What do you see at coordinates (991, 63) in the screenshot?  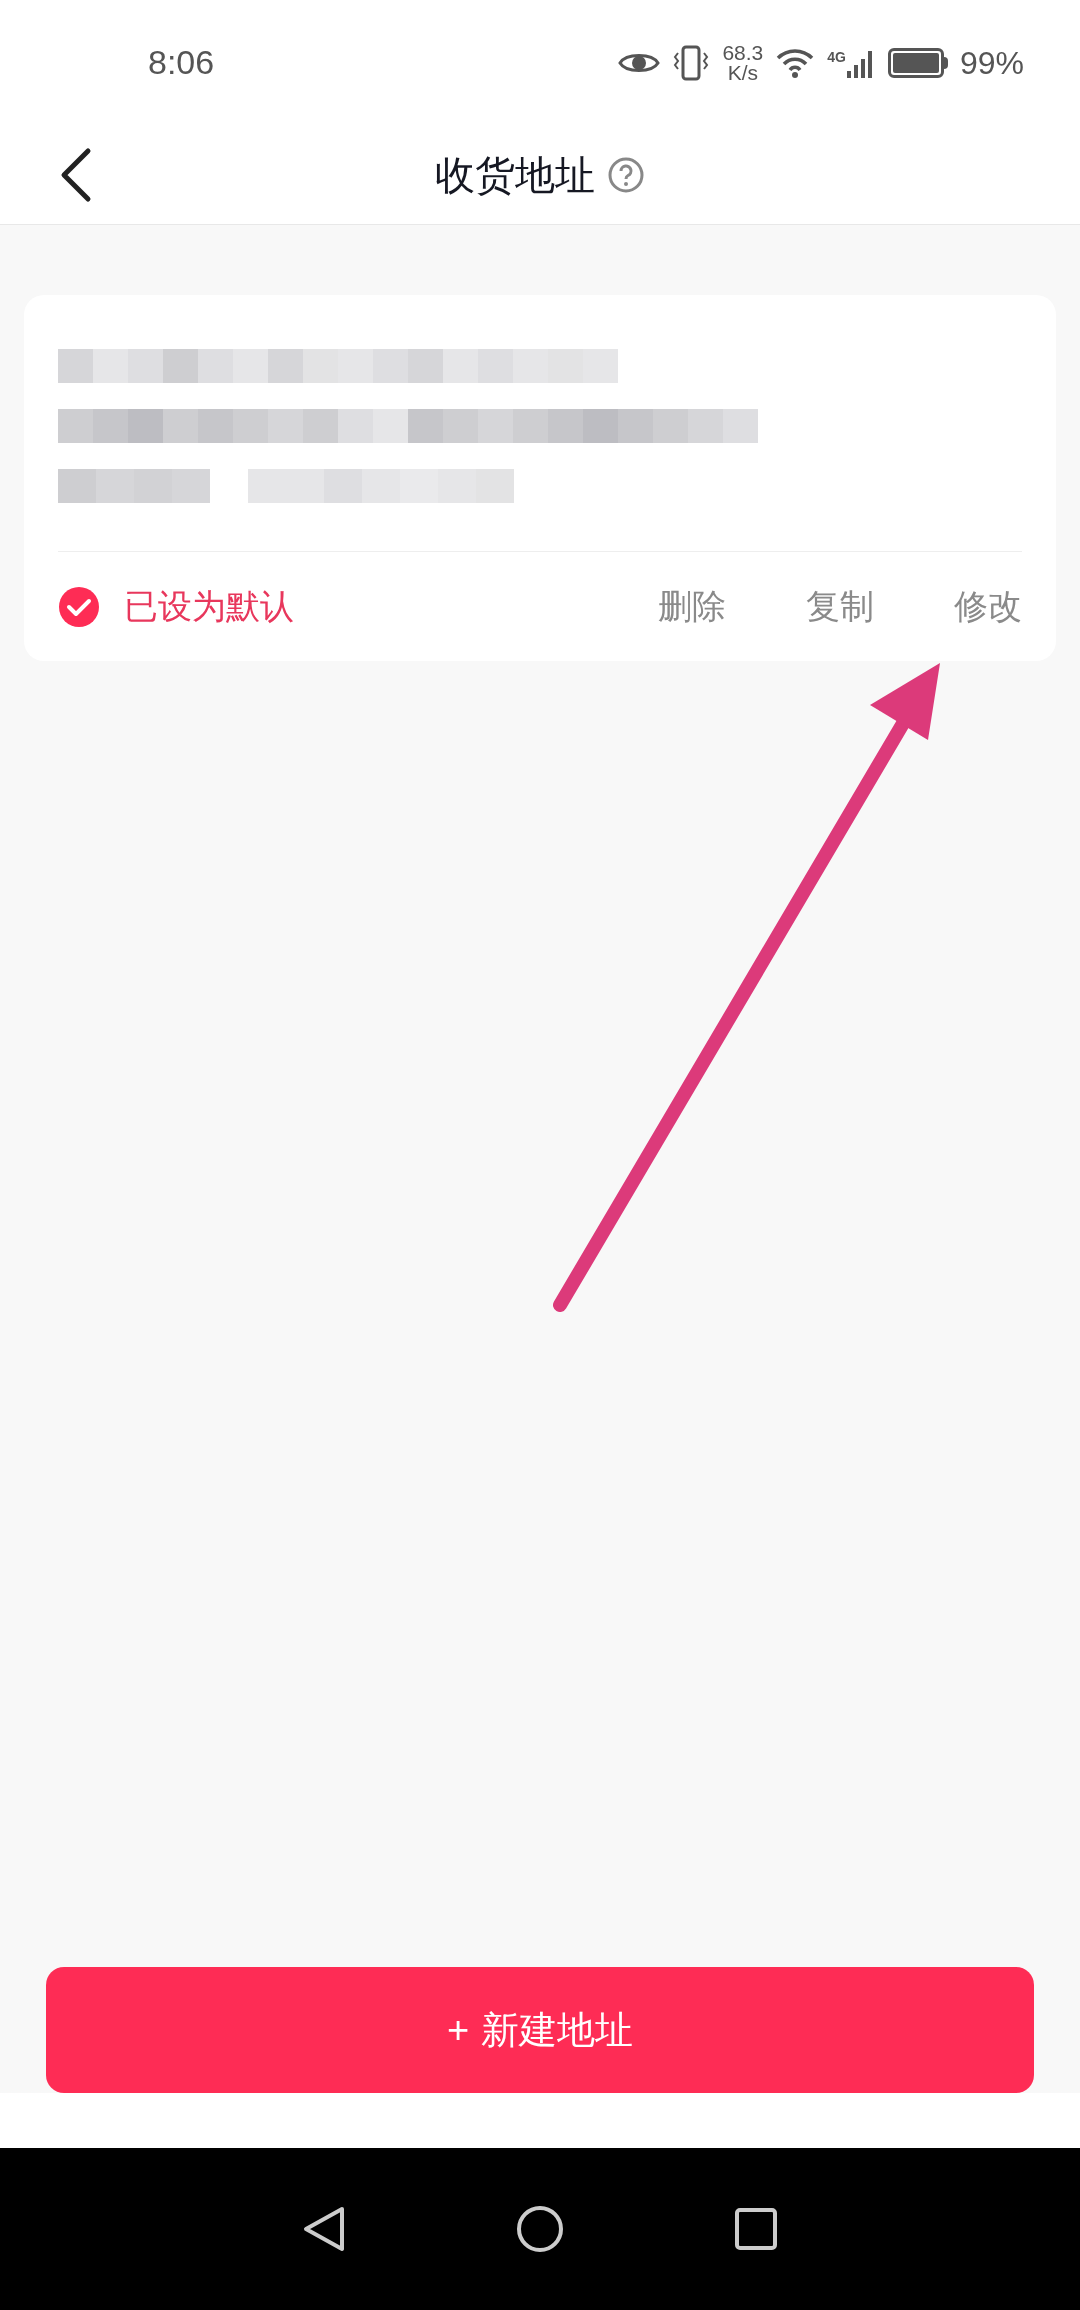 I see `battery-percent: 99%` at bounding box center [991, 63].